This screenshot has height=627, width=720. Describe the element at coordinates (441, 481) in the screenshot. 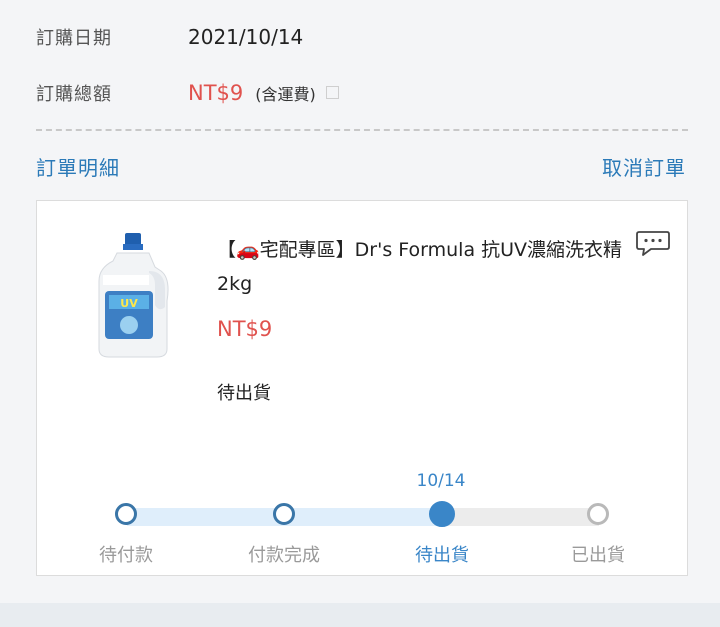

I see `current-step-date: 10/14` at that location.